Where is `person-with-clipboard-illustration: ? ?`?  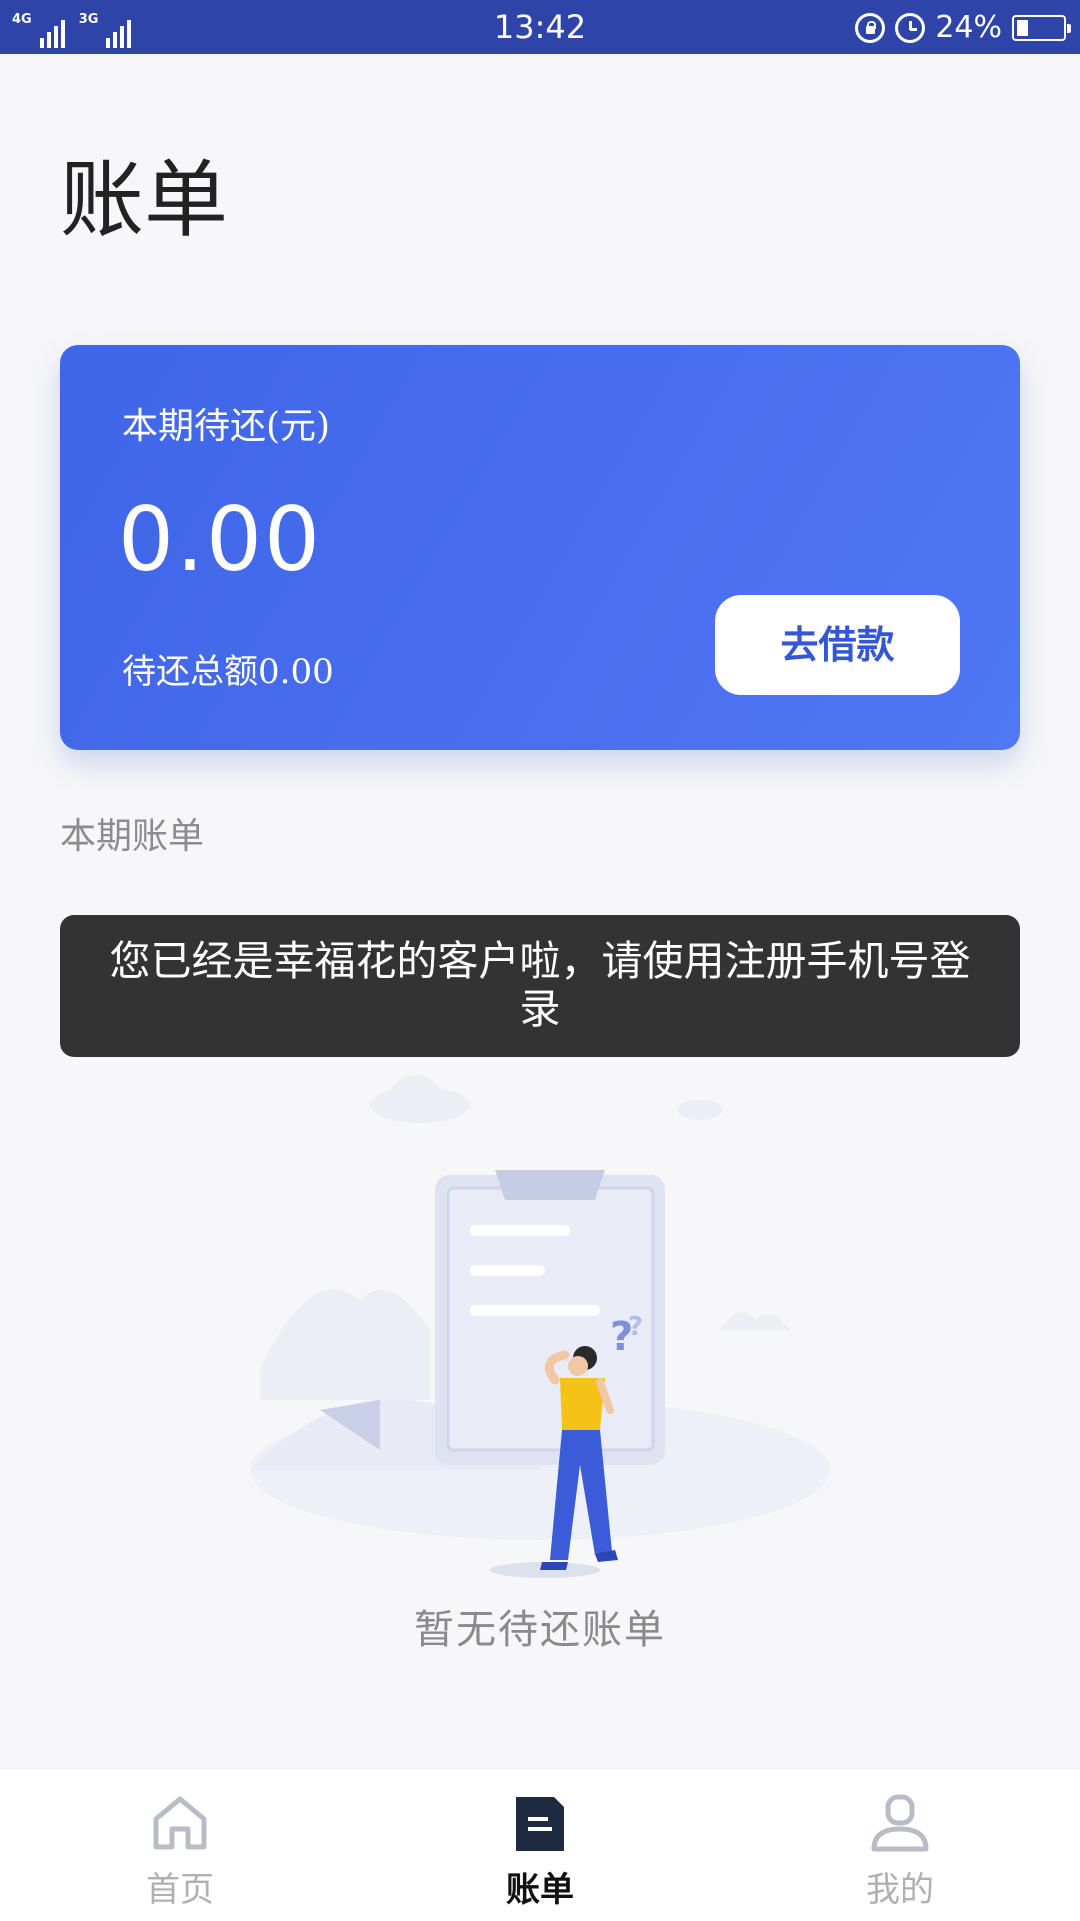 person-with-clipboard-illustration: ? ? is located at coordinates (540, 1326).